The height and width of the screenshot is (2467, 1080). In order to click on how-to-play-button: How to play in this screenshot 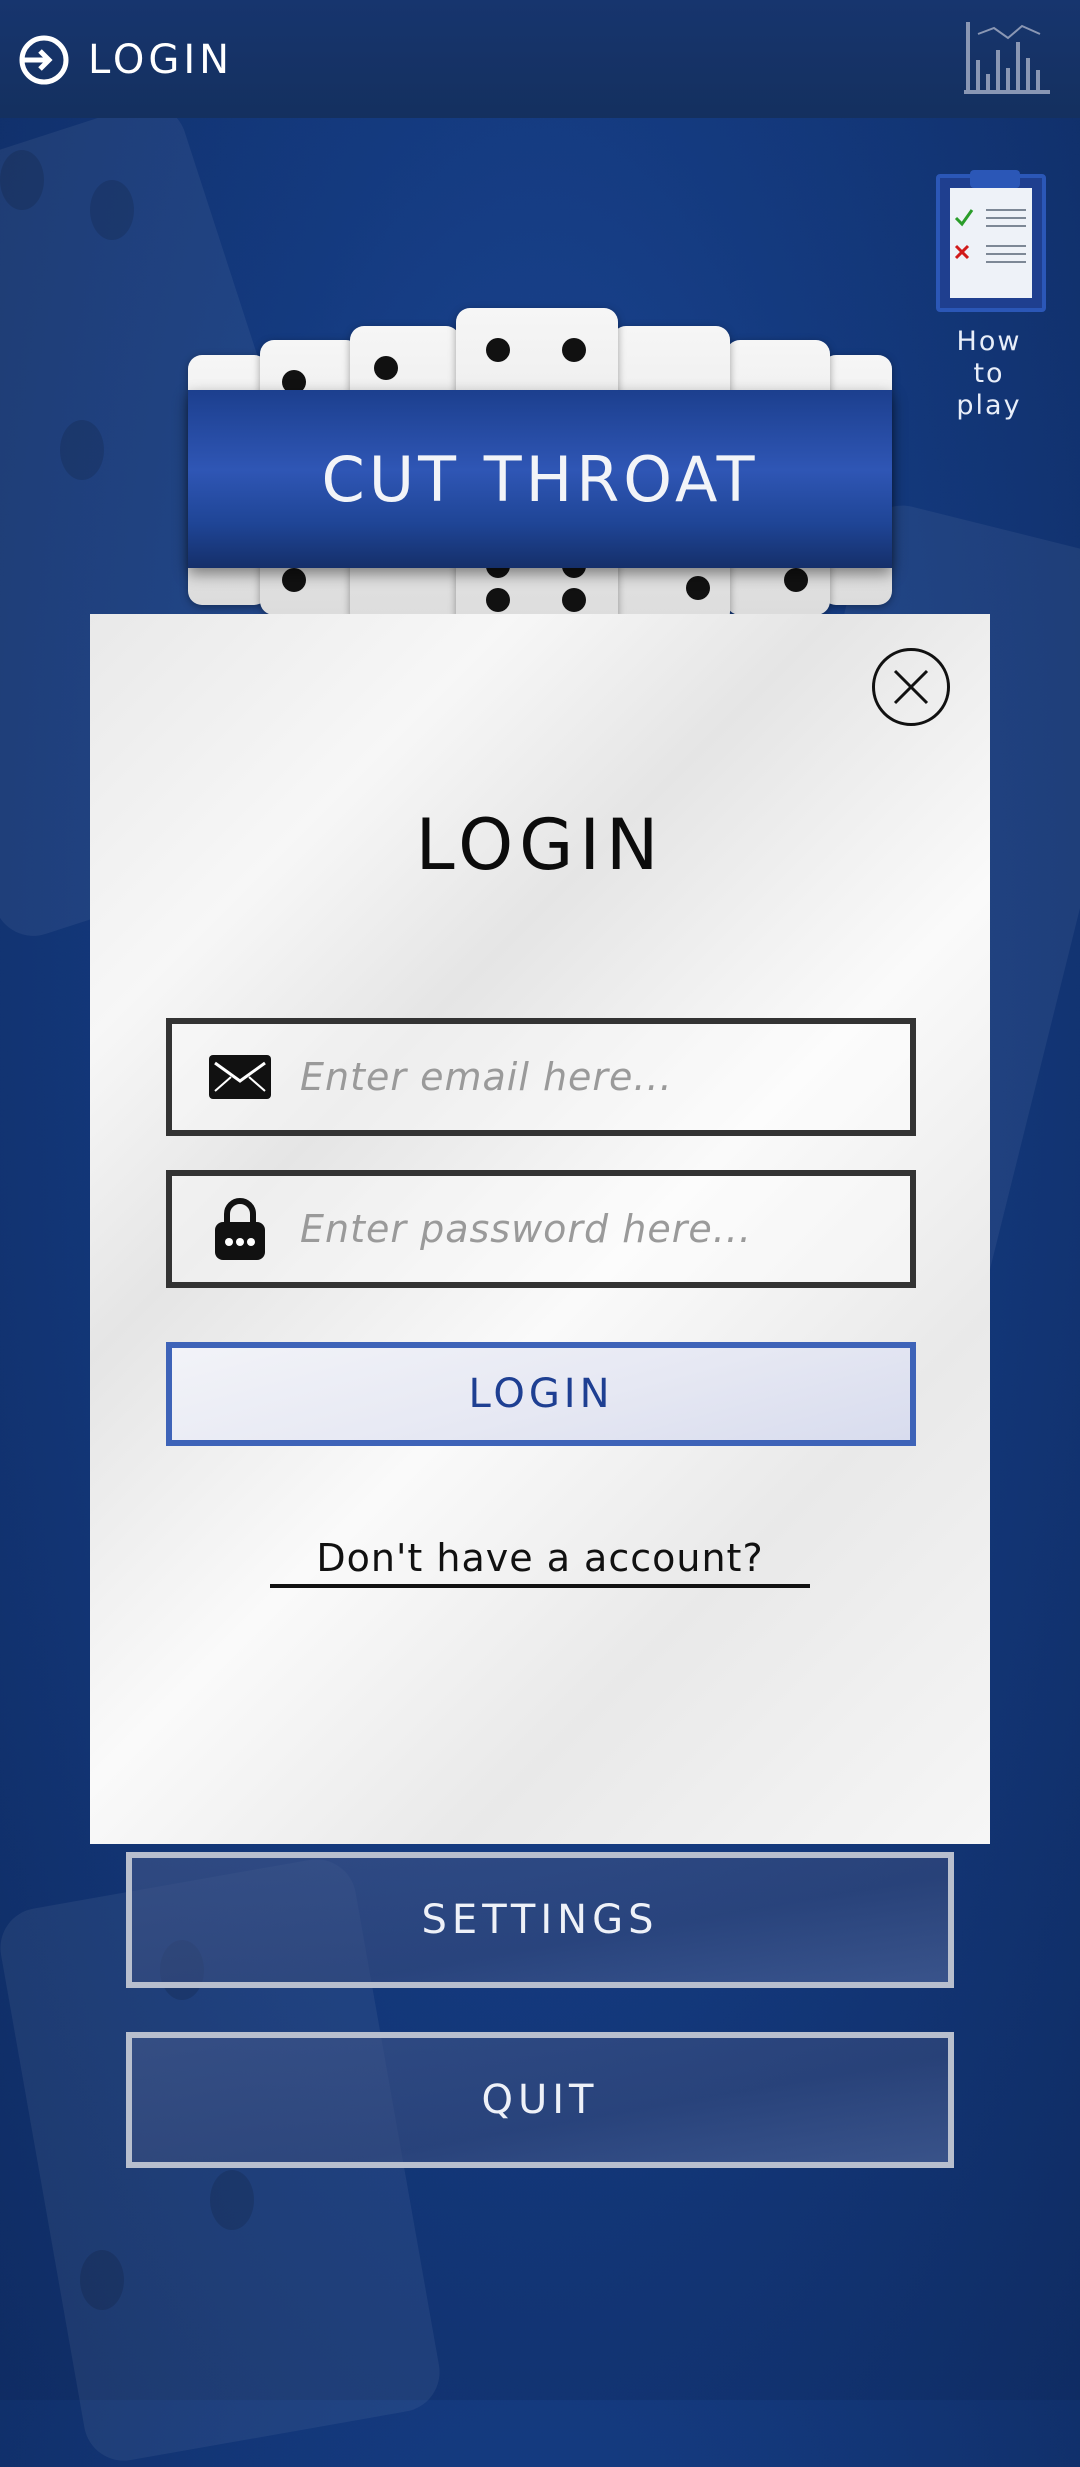, I will do `click(991, 296)`.